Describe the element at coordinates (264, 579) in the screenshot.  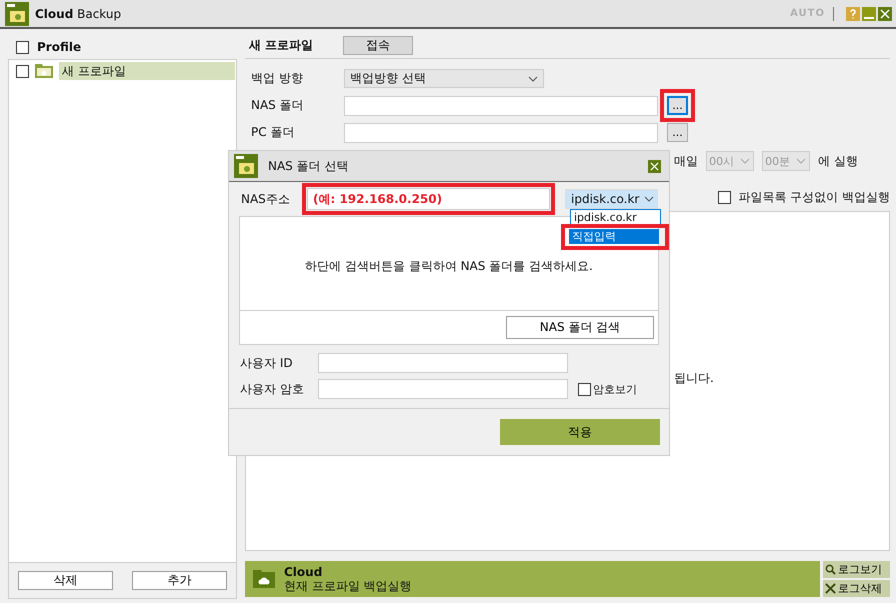
I see `cloud-folder-icon` at that location.